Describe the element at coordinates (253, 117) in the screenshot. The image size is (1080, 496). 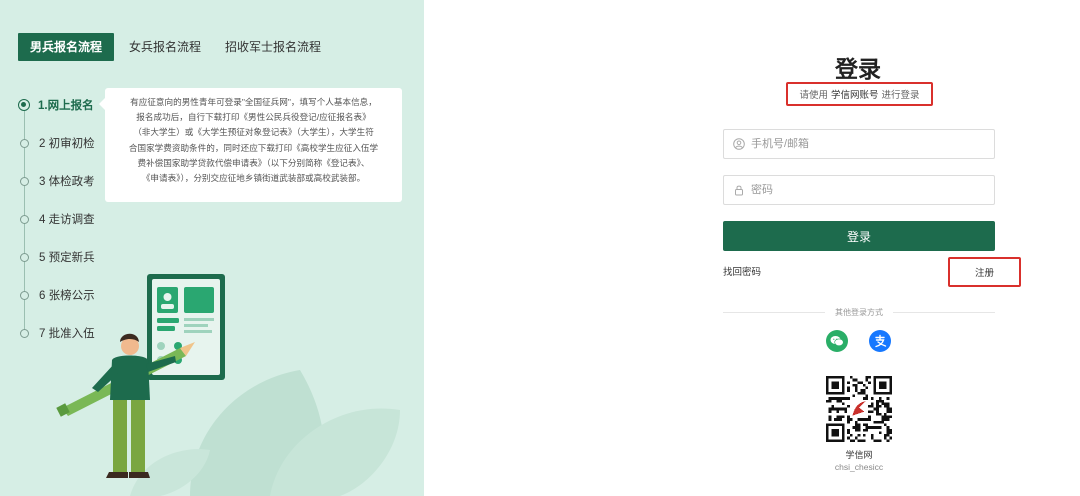
I see `description-line: 报名成功后，自行下载打印《男性公民兵役登记/应征报名表》` at that location.